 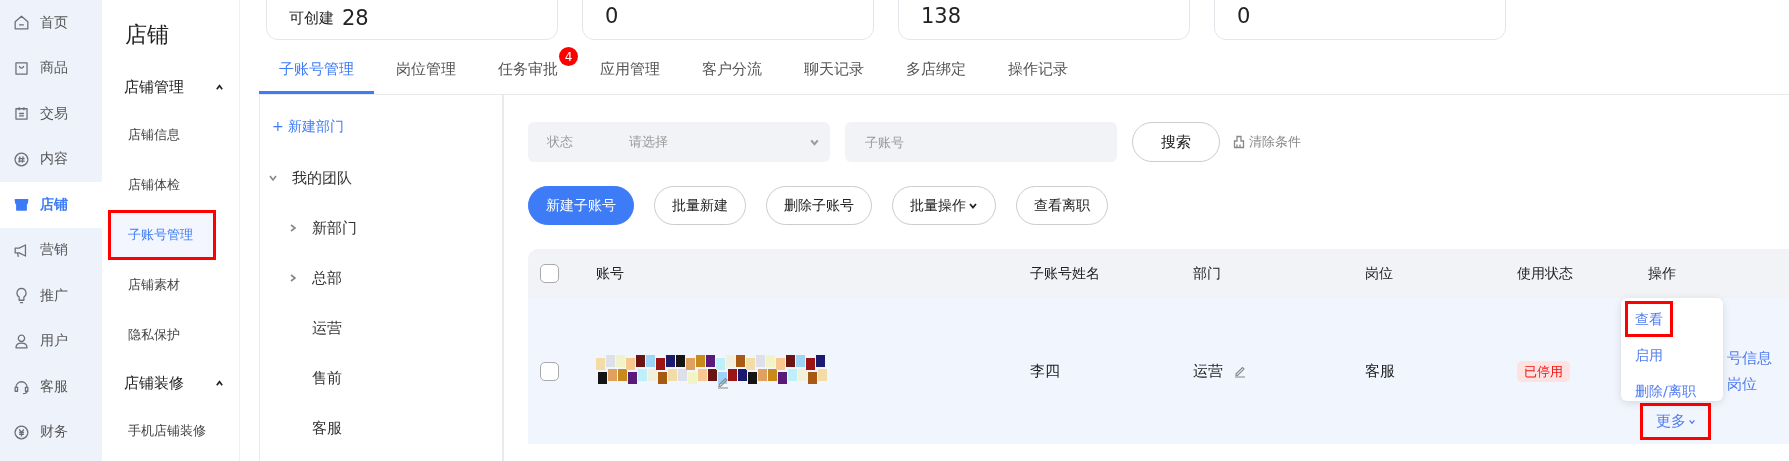 I want to click on tree-item: 总部, so click(x=381, y=278).